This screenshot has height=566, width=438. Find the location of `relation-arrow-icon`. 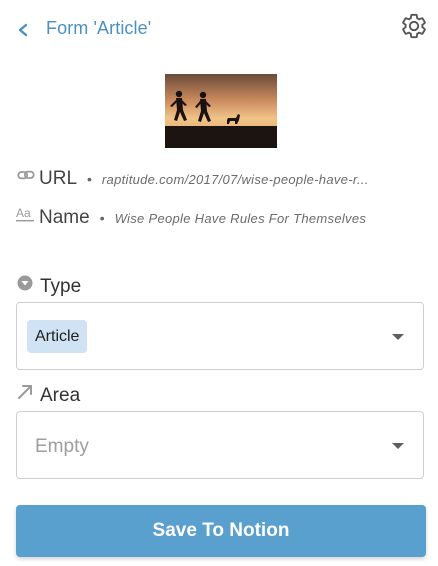

relation-arrow-icon is located at coordinates (25, 392).